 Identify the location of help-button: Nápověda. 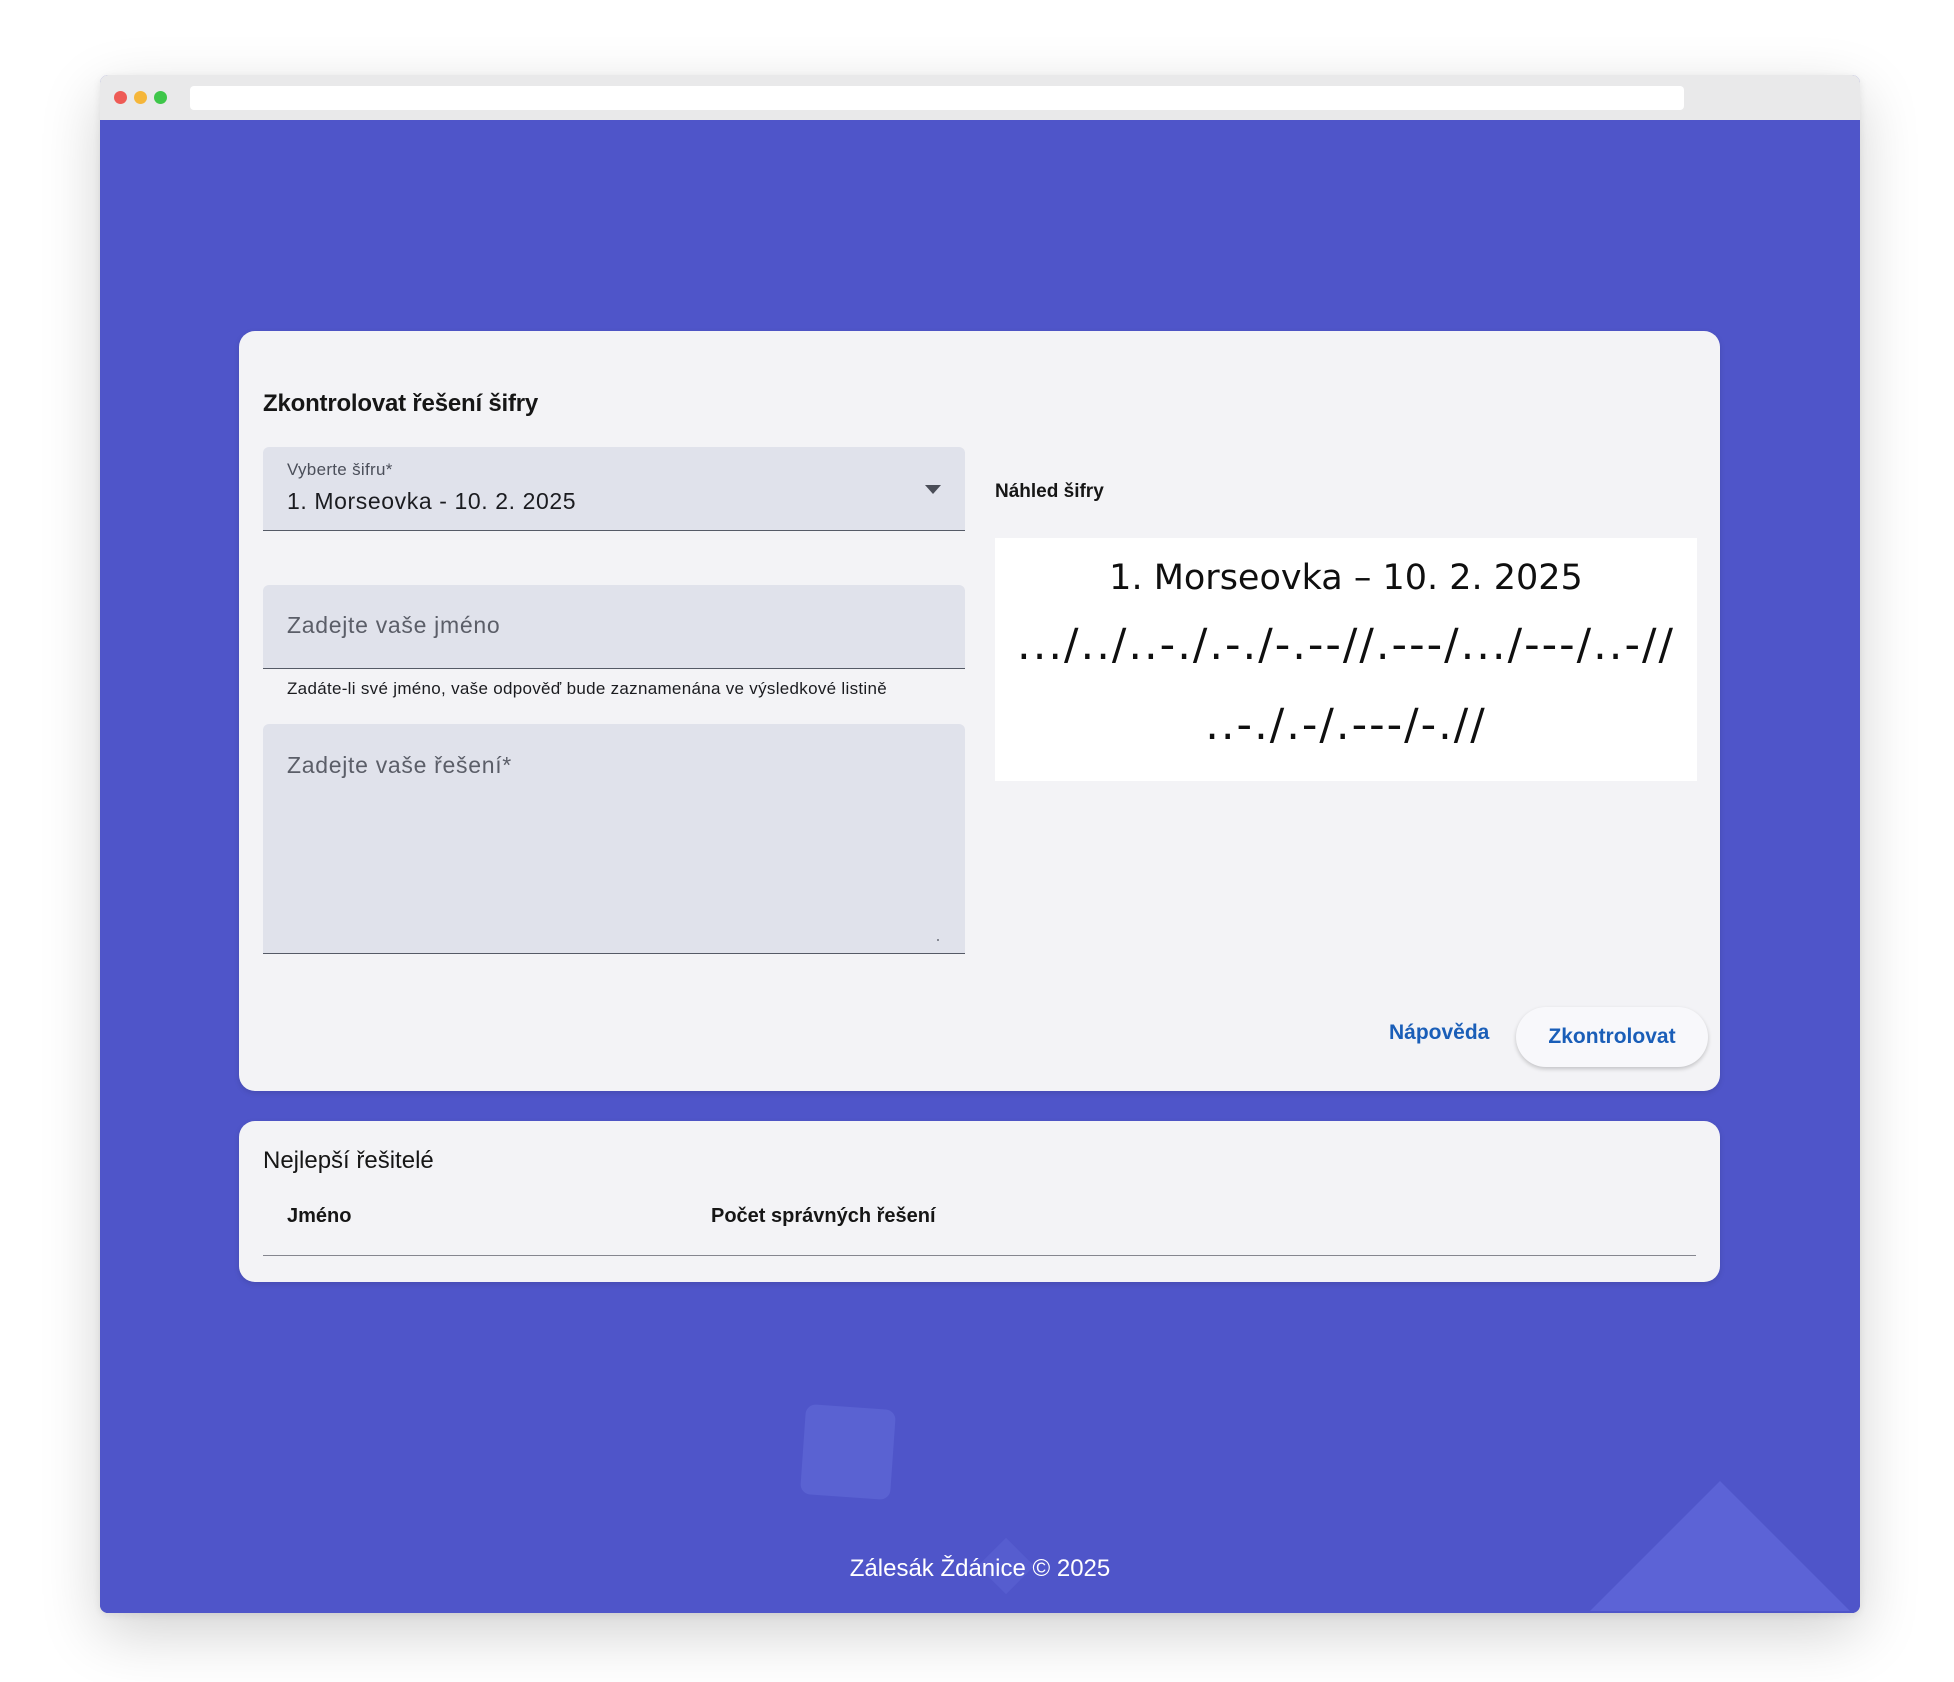
(1439, 1033).